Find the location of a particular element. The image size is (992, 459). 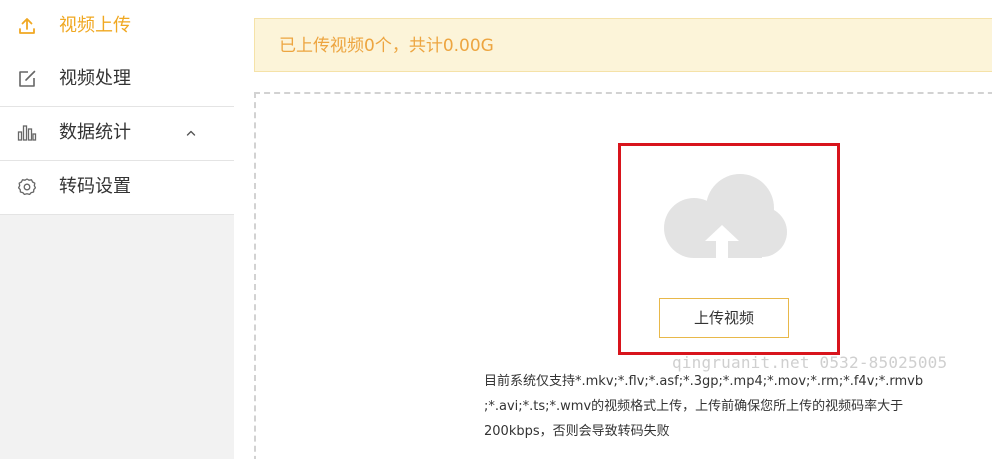

sidebar-item-statistics: 数据统计 is located at coordinates (117, 134).